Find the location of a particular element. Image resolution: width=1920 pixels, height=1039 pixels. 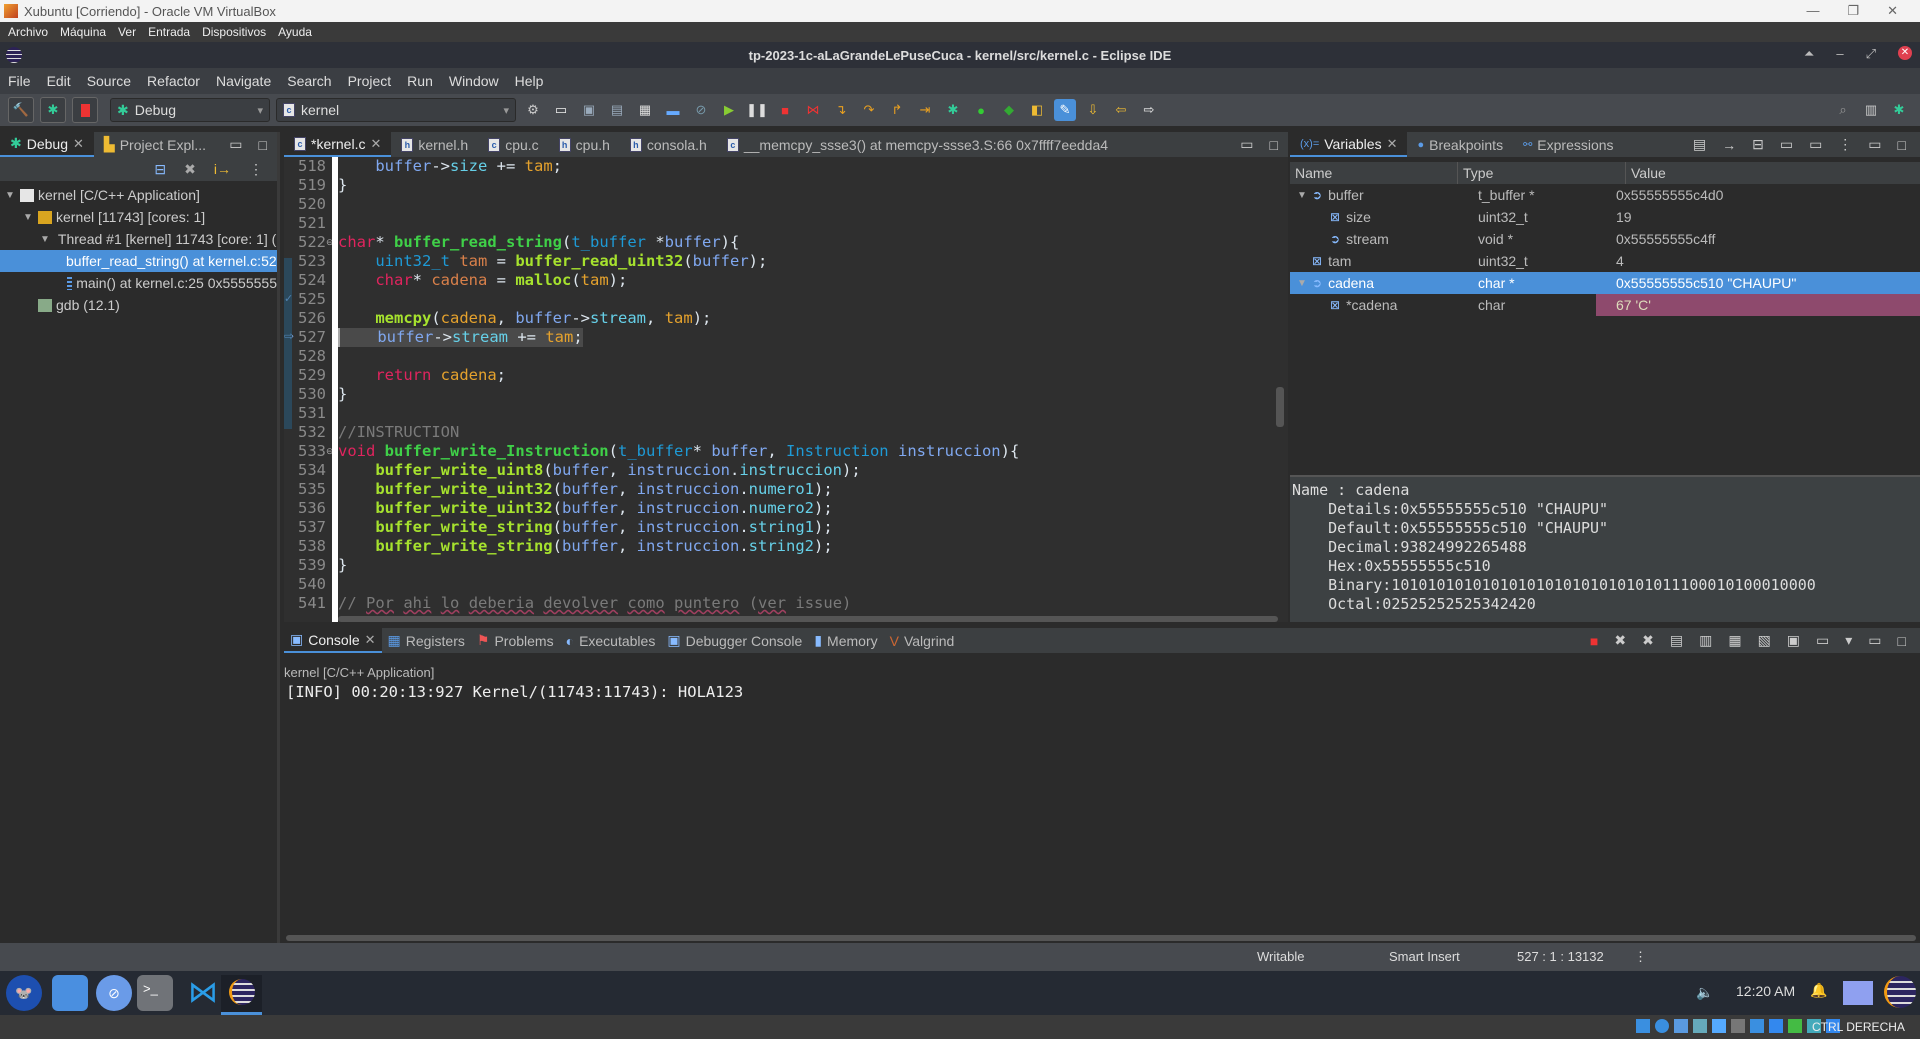

menu-dispositivos: Dispositivos is located at coordinates (234, 32).